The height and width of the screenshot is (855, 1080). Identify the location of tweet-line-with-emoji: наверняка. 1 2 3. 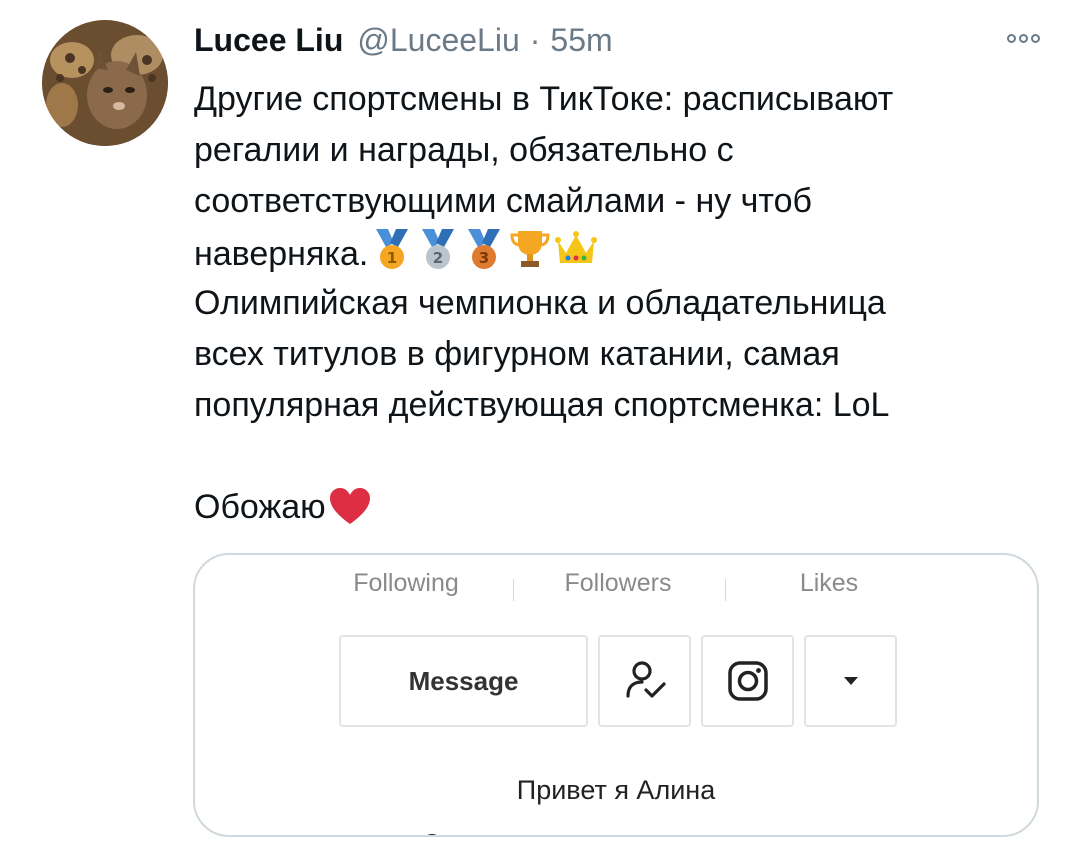
(614, 252).